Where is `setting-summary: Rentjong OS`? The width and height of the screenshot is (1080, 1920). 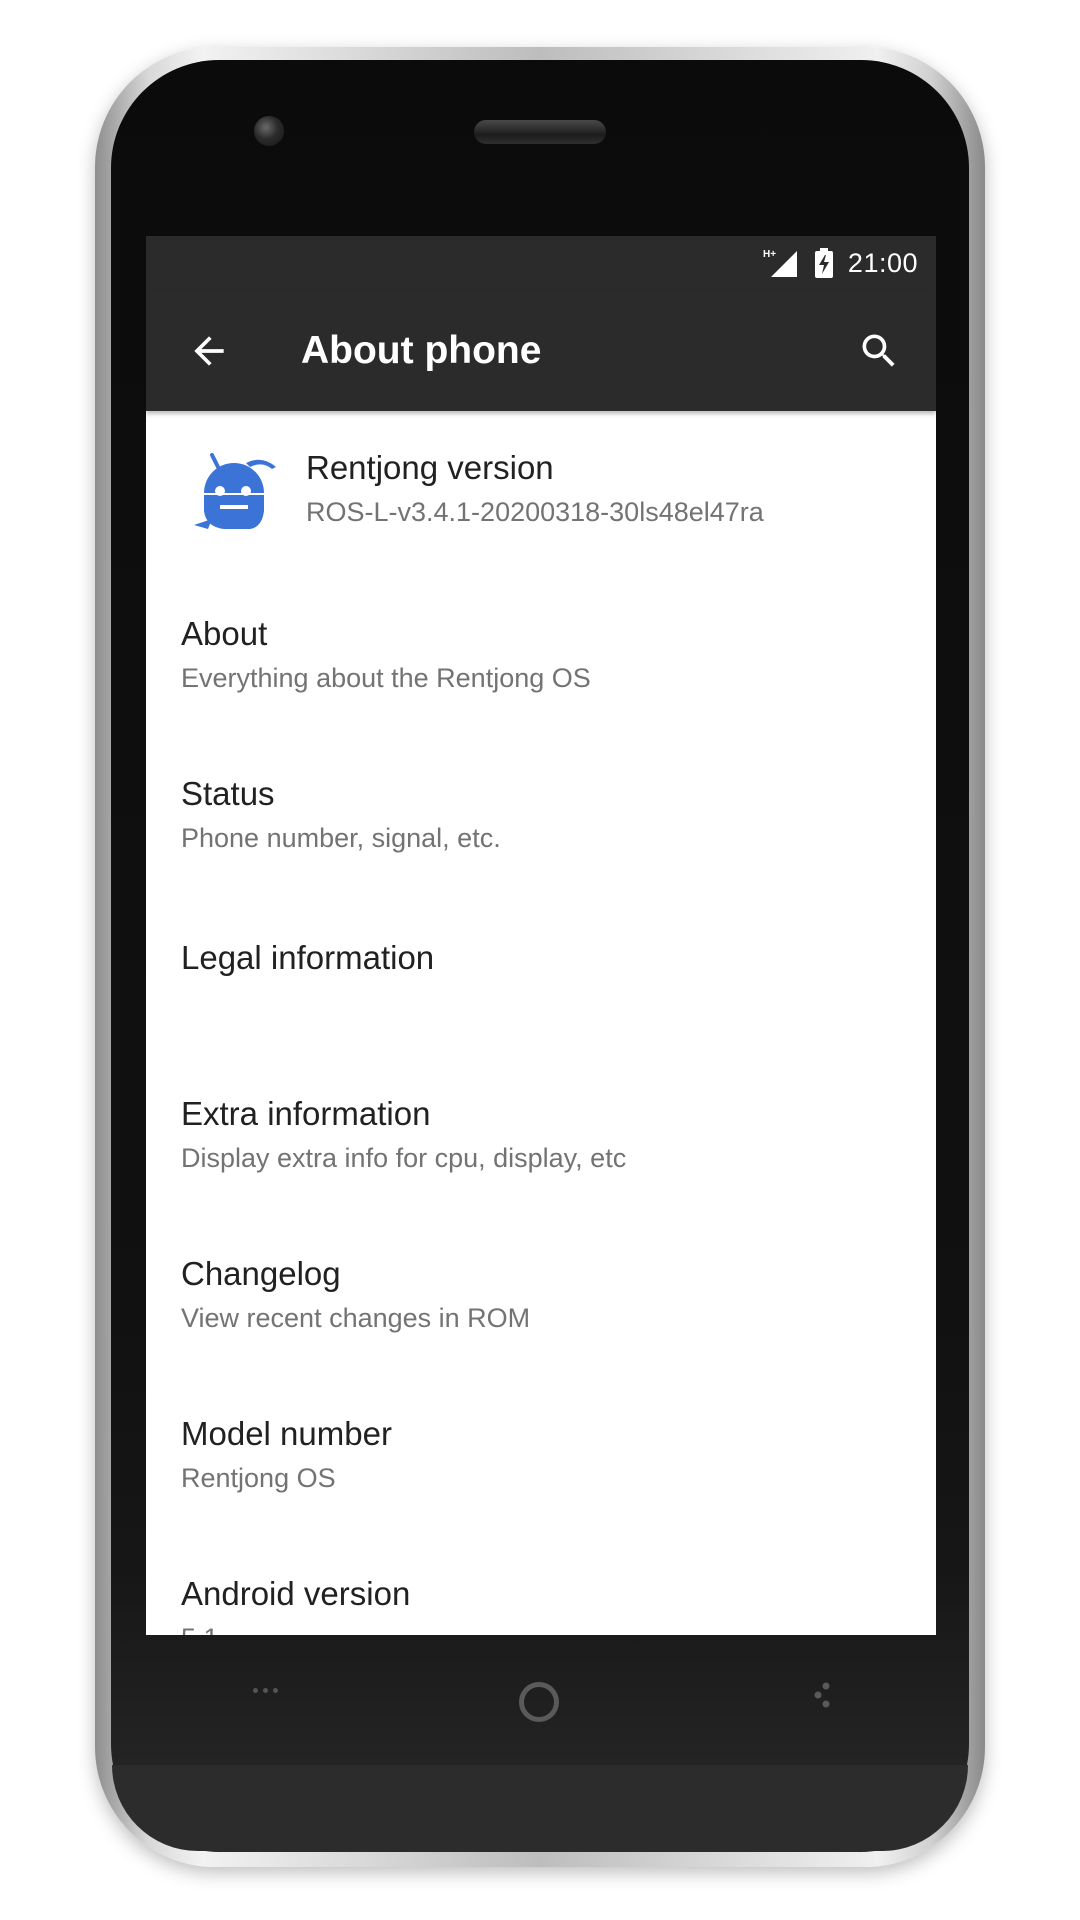 setting-summary: Rentjong OS is located at coordinates (258, 1478).